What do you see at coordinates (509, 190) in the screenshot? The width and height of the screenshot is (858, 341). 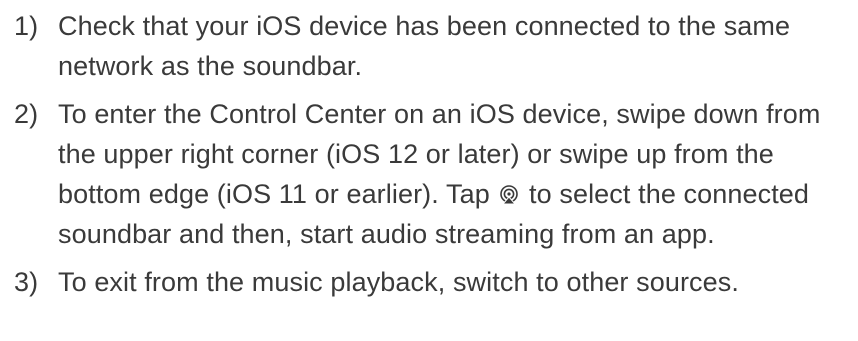 I see `airplay-icon` at bounding box center [509, 190].